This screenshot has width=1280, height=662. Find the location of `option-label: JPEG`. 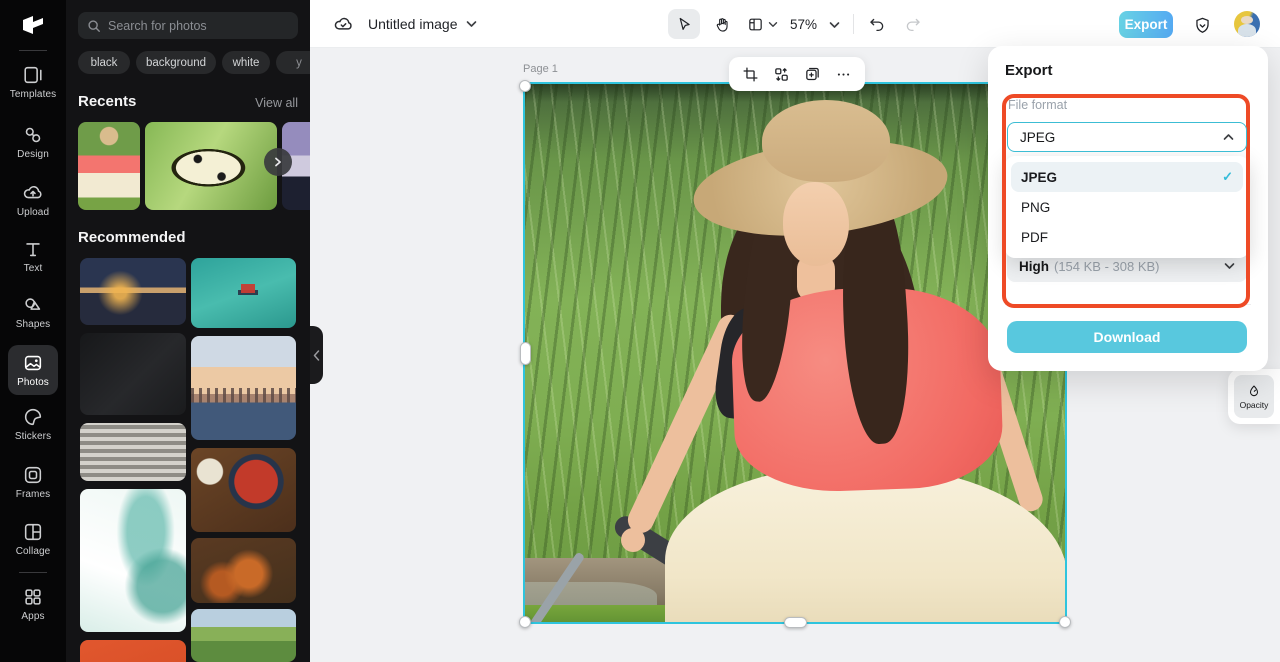

option-label: JPEG is located at coordinates (1039, 177).